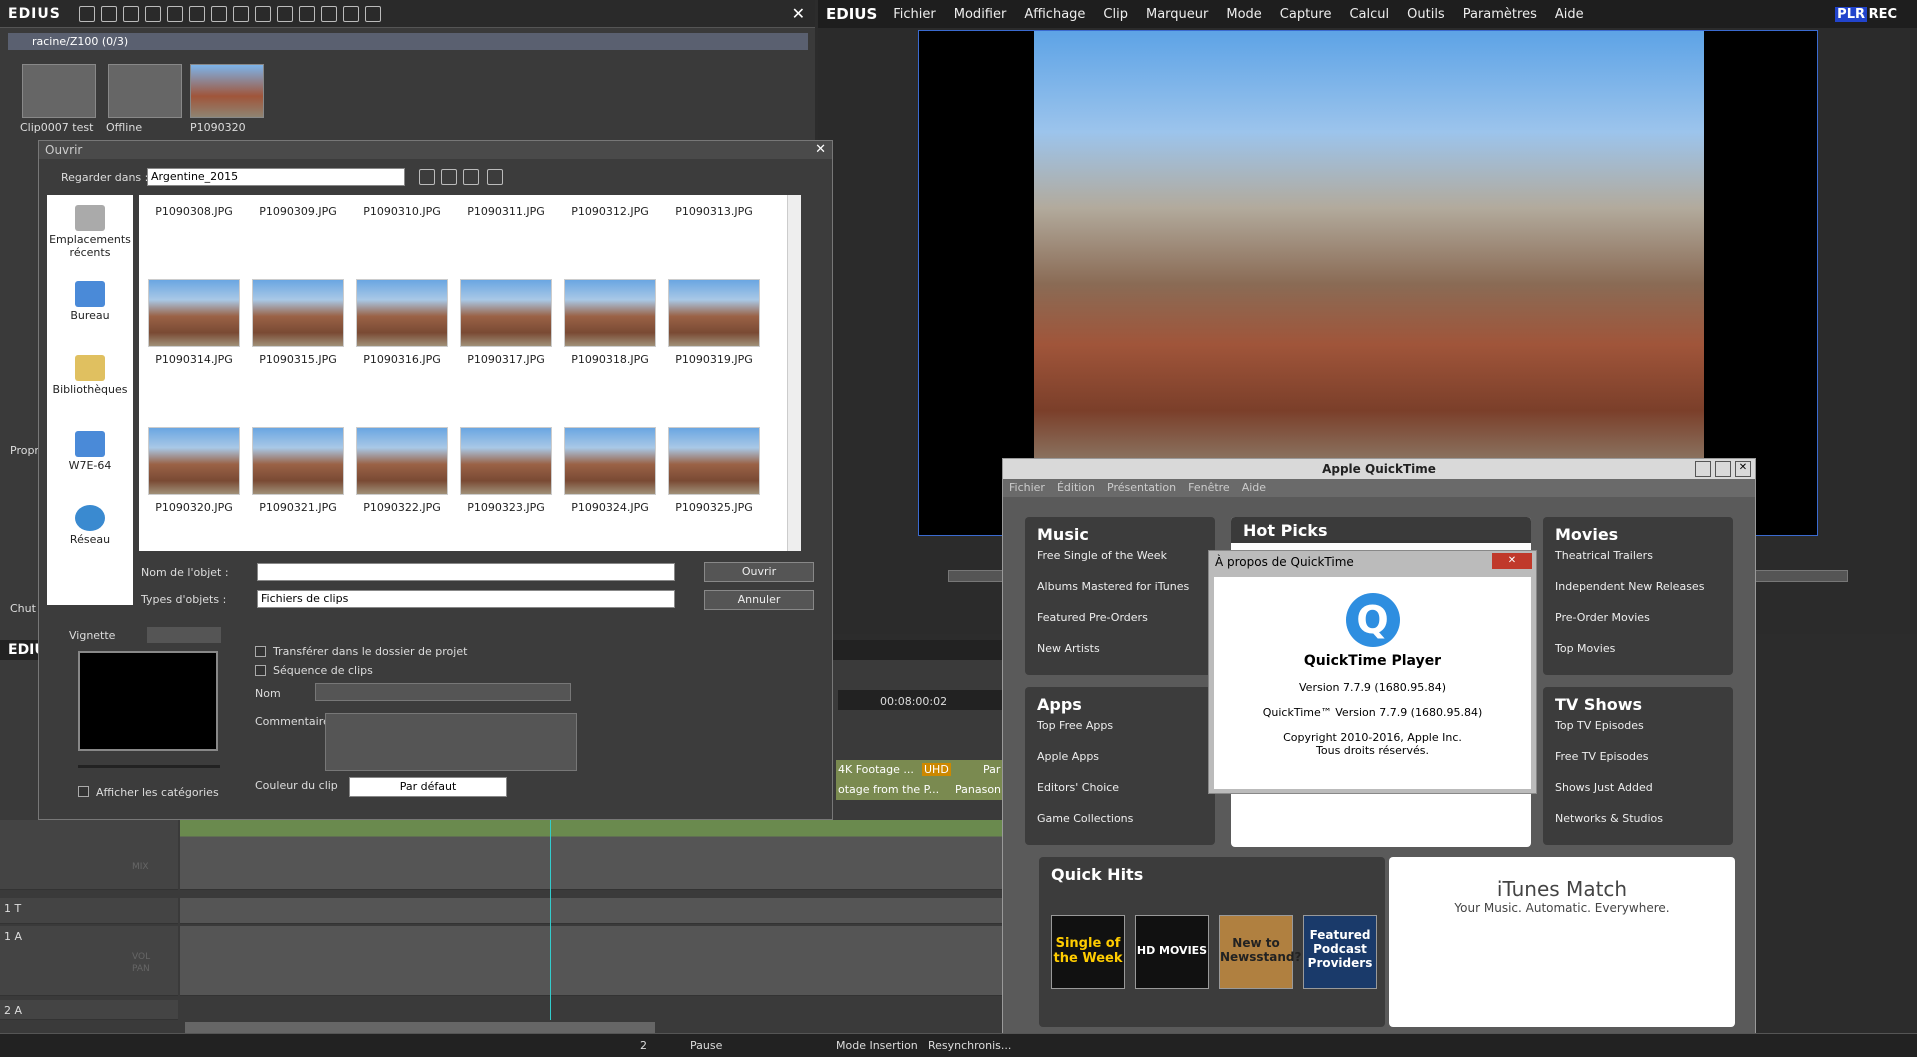  Describe the element at coordinates (1115, 14) in the screenshot. I see `menu-clip: Clip` at that location.